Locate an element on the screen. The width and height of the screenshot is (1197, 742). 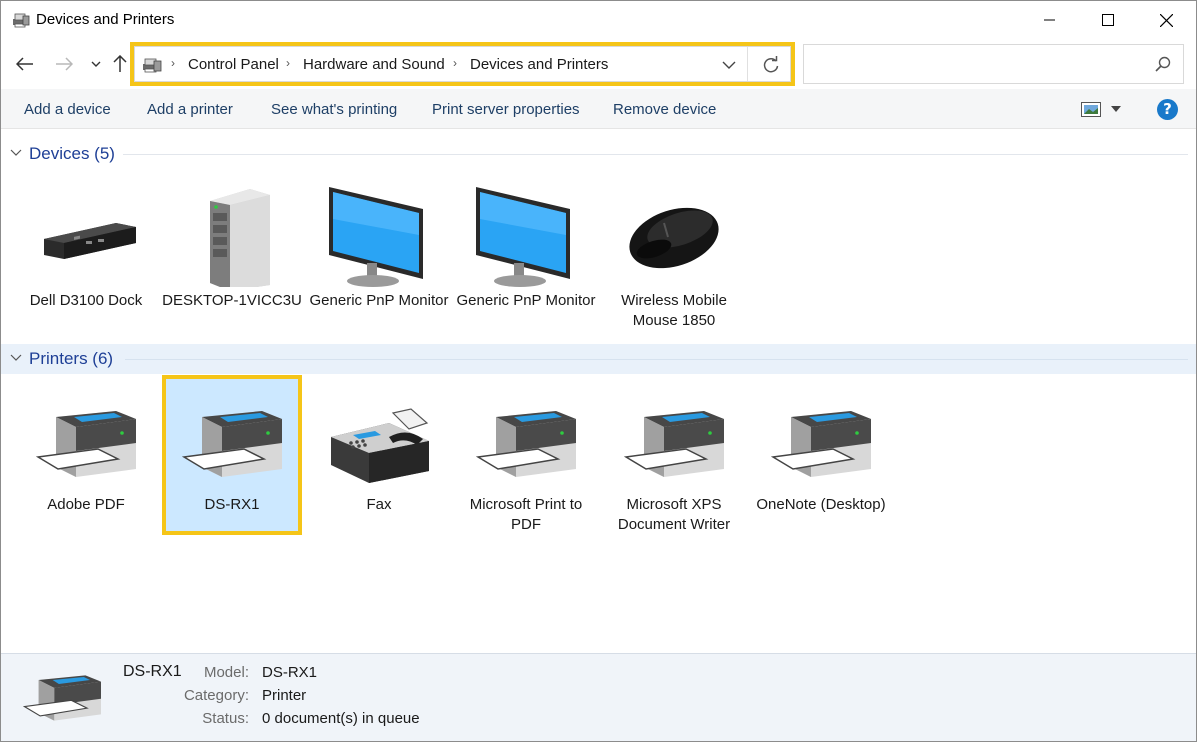
printer-item: OneNote (Desktop) is located at coordinates (821, 460).